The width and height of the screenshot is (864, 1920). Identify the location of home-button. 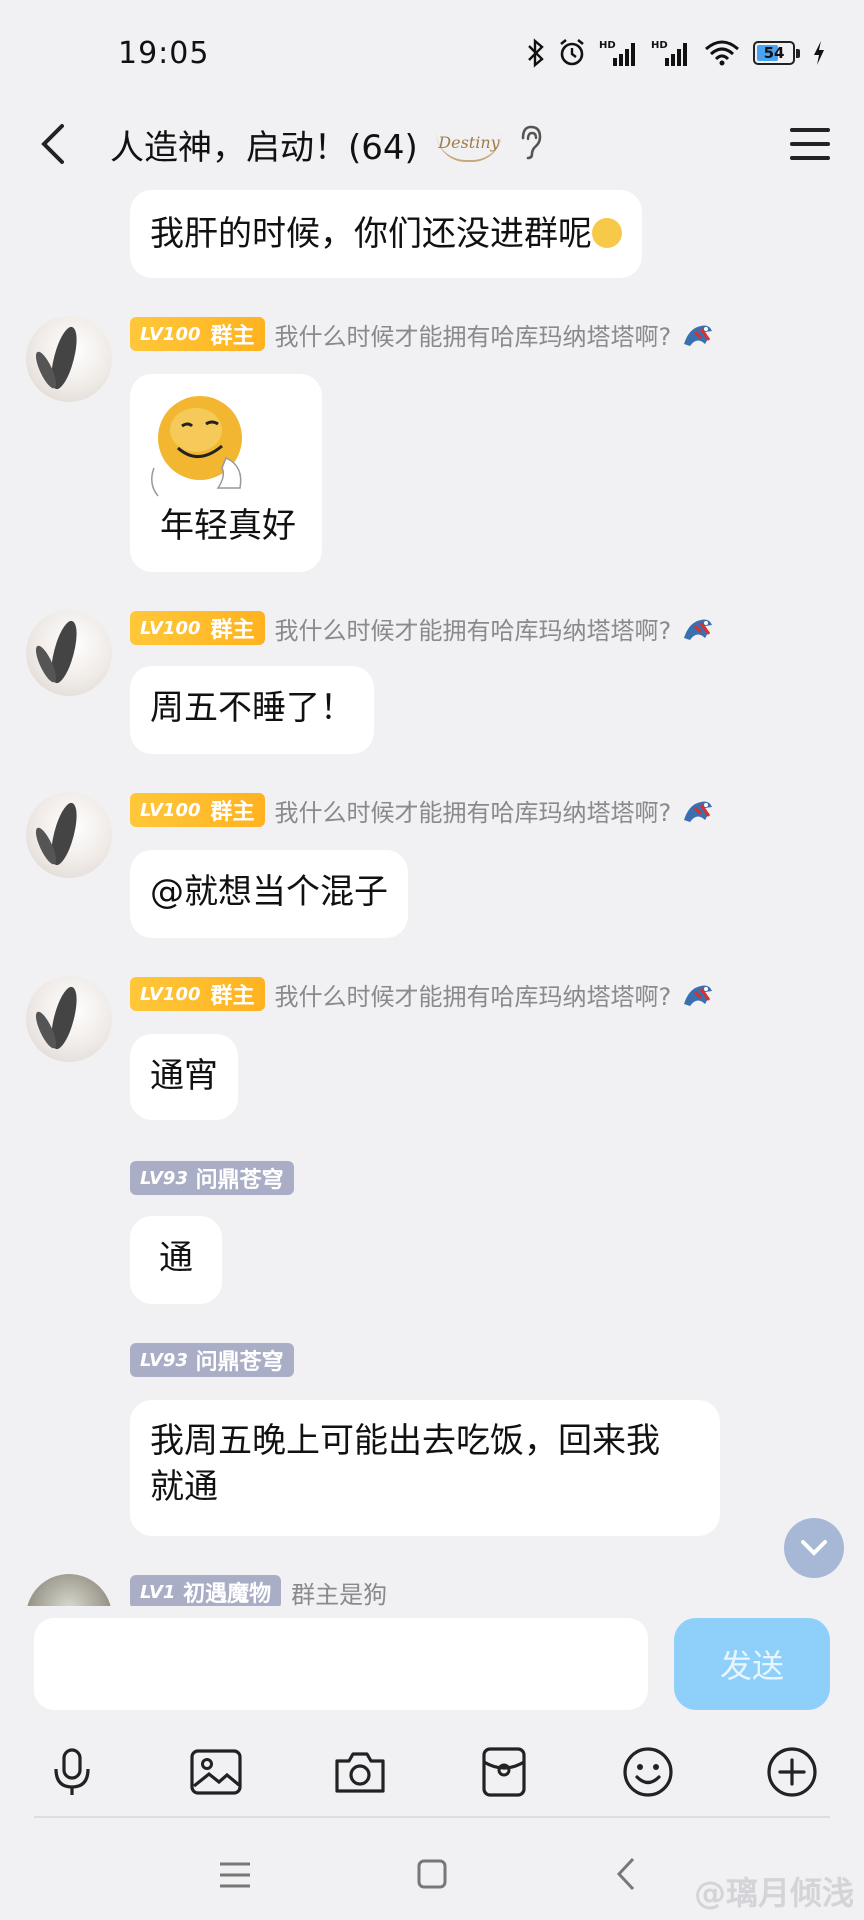
(432, 1876).